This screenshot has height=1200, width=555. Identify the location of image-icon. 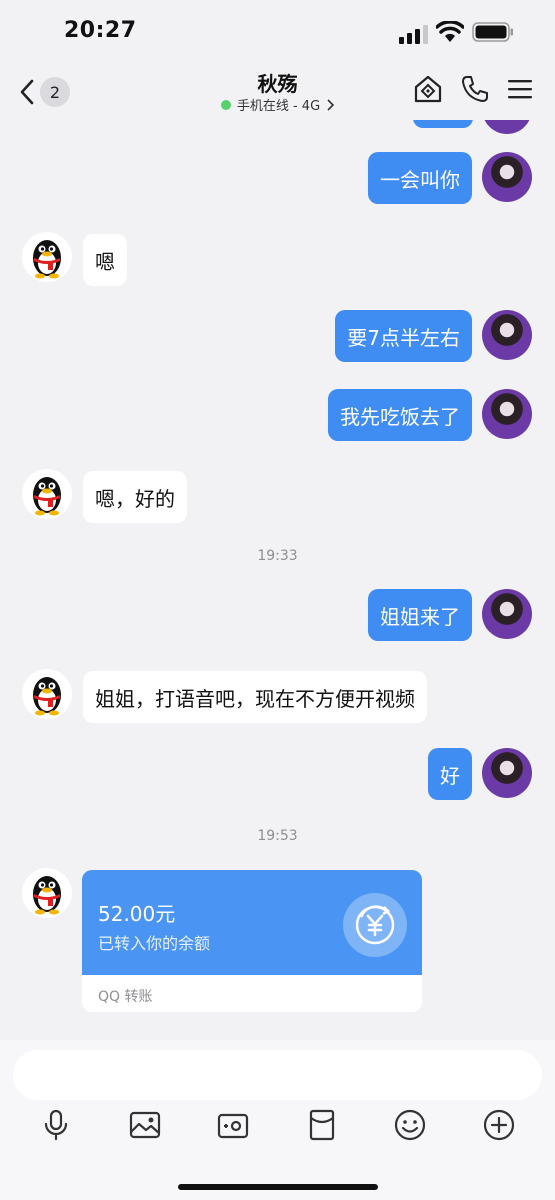
(145, 1125).